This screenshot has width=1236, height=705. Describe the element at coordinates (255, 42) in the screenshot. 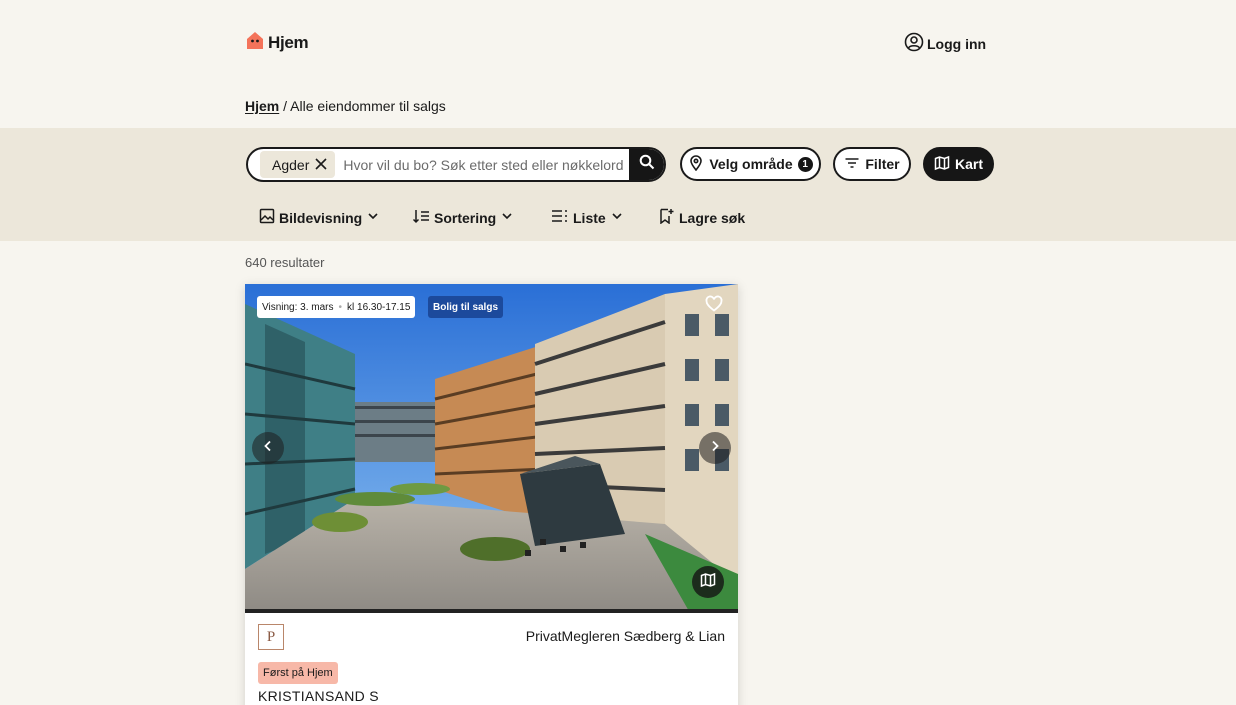

I see `house-logo-icon` at that location.